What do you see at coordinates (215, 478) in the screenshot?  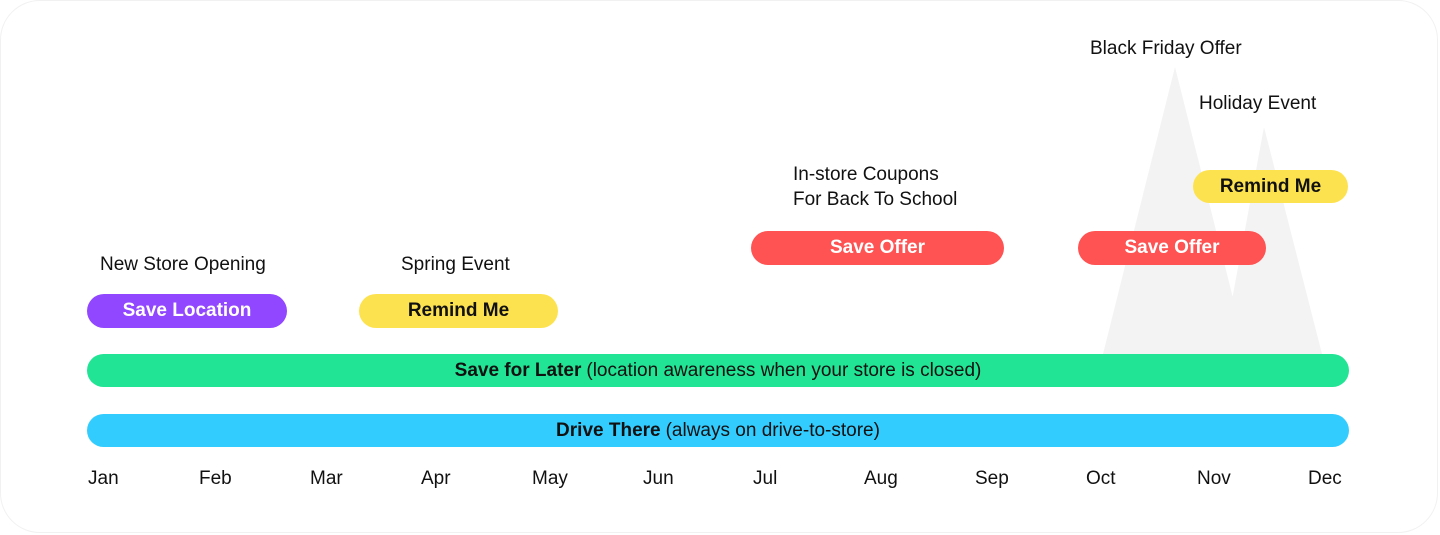 I see `month-label-feb: Feb` at bounding box center [215, 478].